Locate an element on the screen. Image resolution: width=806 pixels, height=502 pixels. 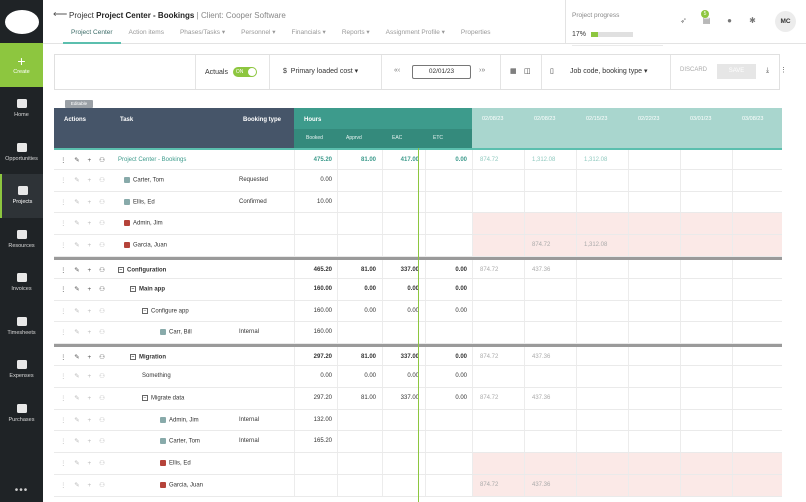
booked-cell: 0.00 is located at coordinates (326, 376).